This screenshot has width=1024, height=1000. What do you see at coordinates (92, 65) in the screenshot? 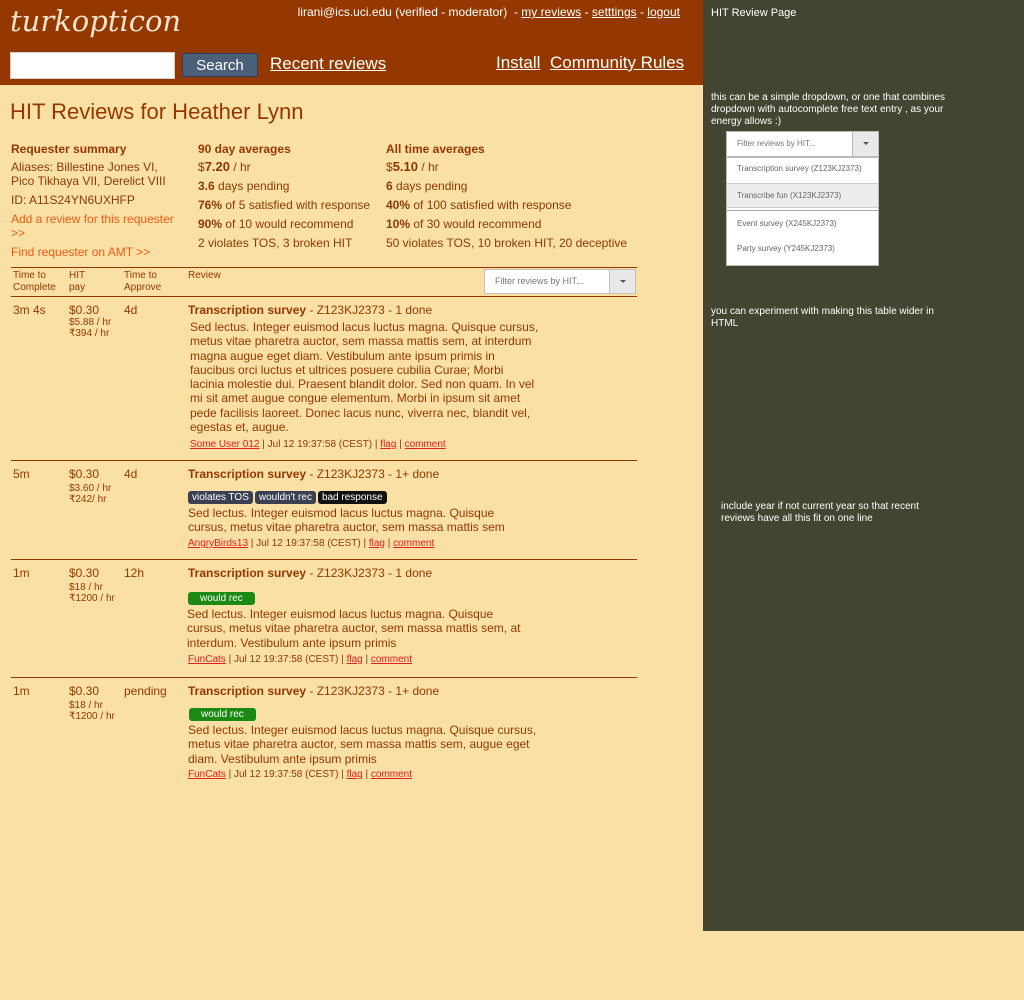
I see `search-input` at bounding box center [92, 65].